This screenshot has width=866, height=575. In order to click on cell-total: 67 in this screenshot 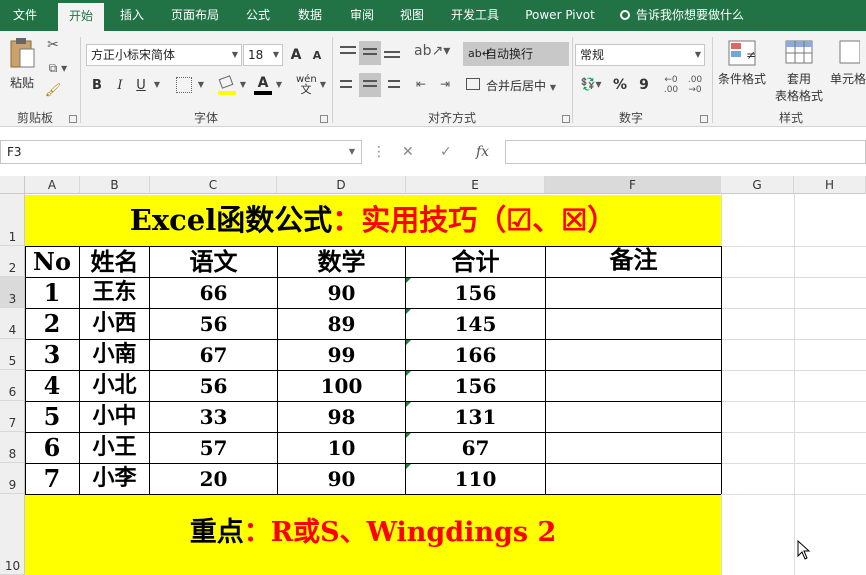, I will do `click(475, 447)`.